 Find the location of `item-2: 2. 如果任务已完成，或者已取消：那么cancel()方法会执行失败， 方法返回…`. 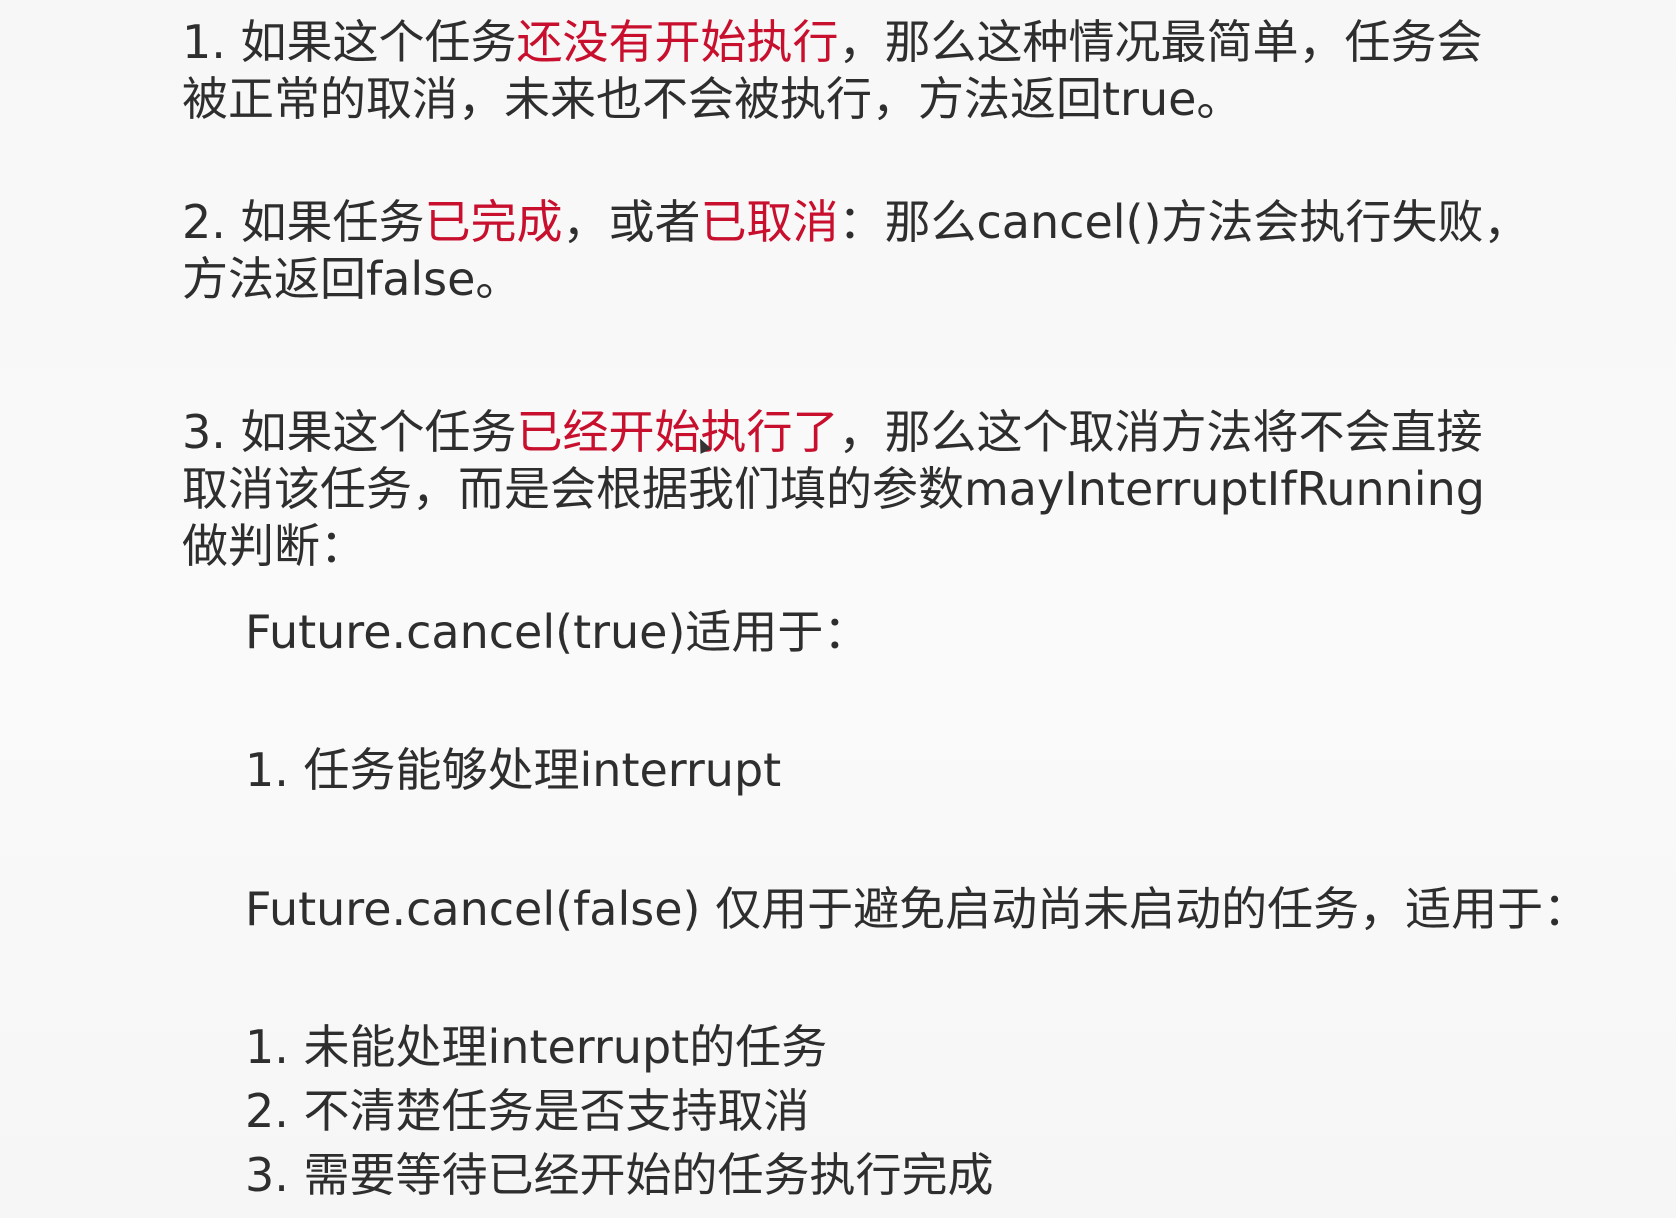

item-2: 2. 如果任务已完成，或者已取消：那么cancel()方法会执行失败， 方法返回… is located at coordinates (882, 251).